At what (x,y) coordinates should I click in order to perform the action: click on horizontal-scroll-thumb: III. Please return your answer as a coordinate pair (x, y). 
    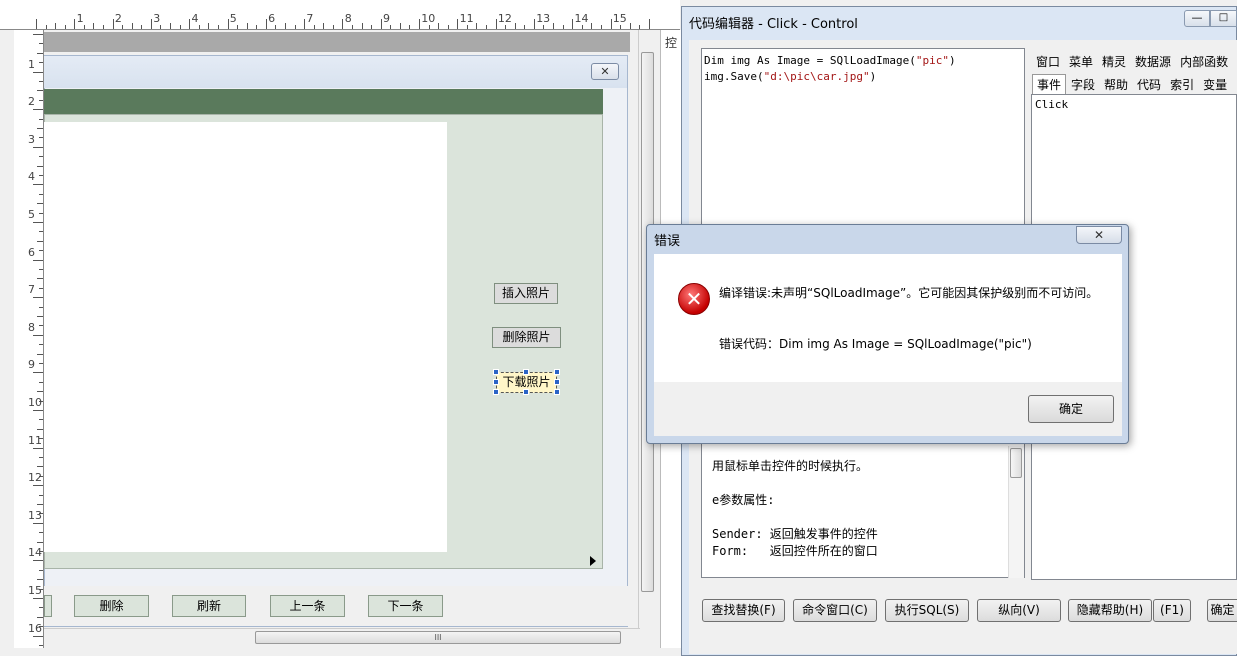
    Looking at the image, I should click on (438, 637).